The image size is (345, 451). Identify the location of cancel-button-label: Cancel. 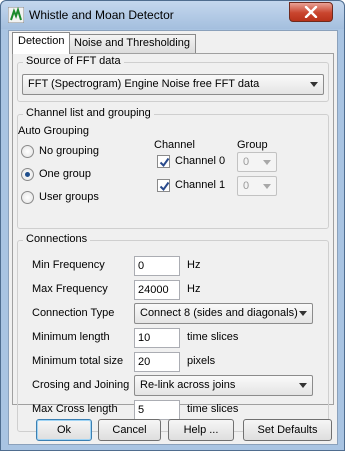
(129, 430).